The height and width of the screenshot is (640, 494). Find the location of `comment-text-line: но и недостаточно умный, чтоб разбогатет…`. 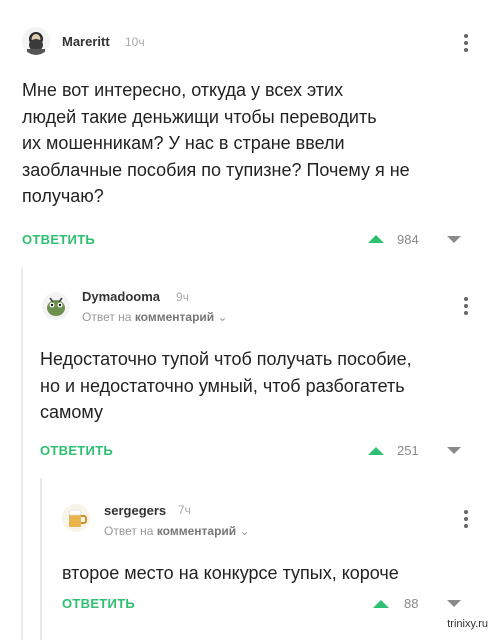

comment-text-line: но и недостаточно умный, чтоб разбогатет… is located at coordinates (222, 385).